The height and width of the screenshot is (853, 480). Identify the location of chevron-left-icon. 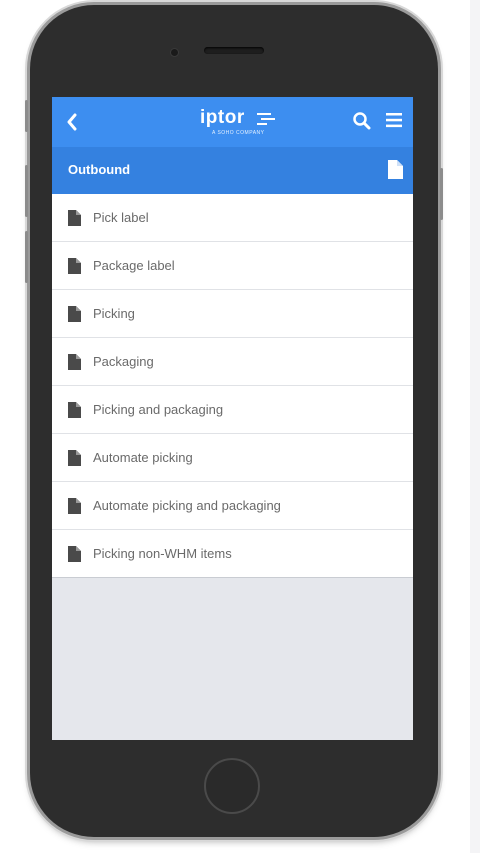
(72, 122).